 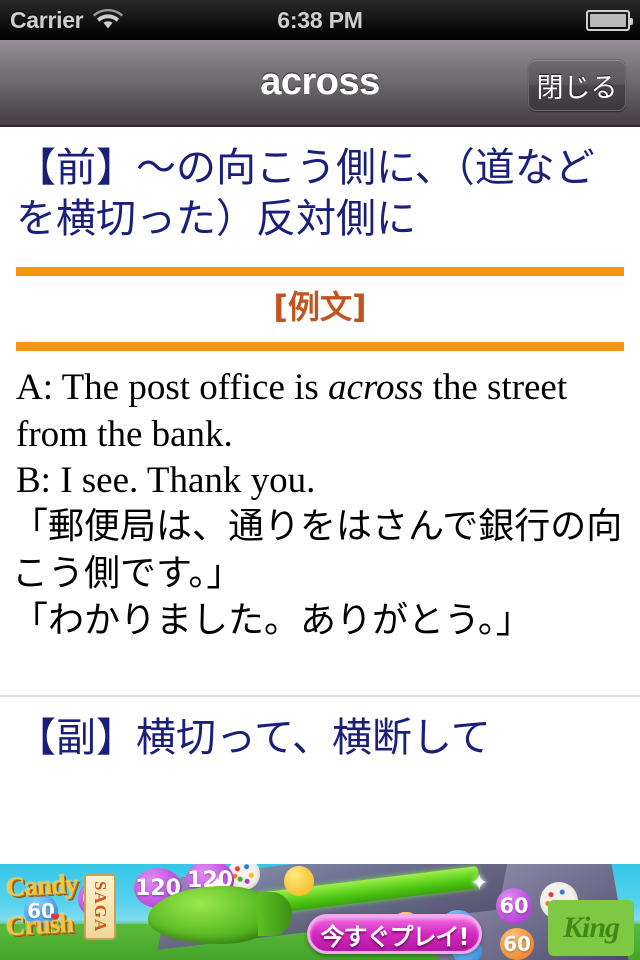 I want to click on ad-publisher-logo: King, so click(x=591, y=928).